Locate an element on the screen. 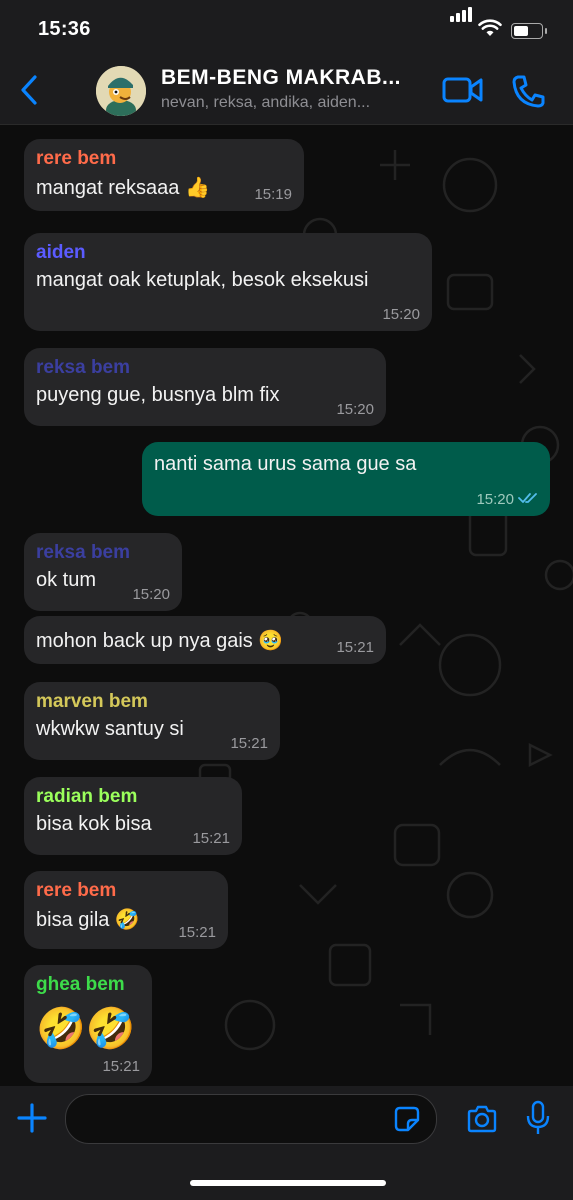 This screenshot has width=573, height=1200. message-text: mangat reksaaa 👍 is located at coordinates (123, 188).